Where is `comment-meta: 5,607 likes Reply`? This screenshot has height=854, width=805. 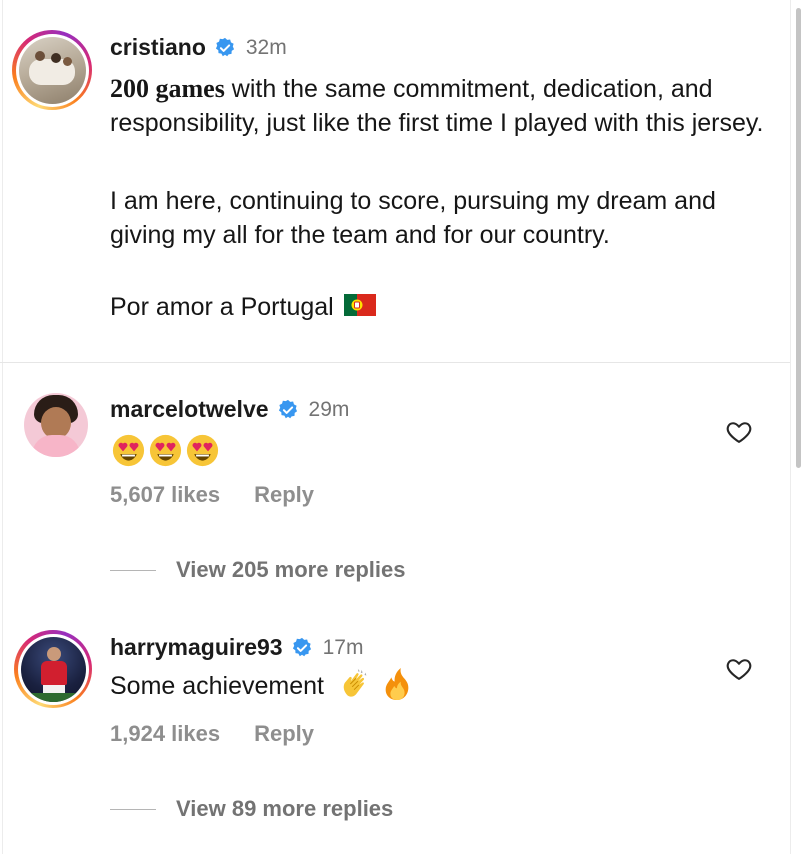 comment-meta: 5,607 likes Reply is located at coordinates (212, 495).